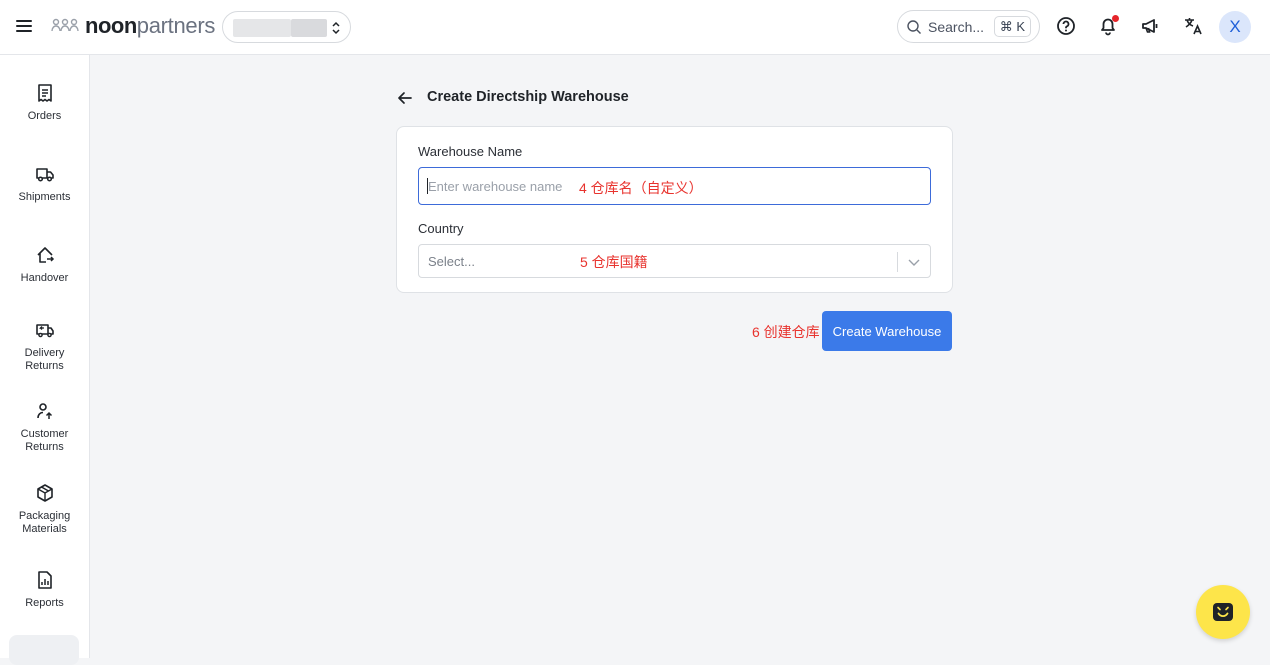 The height and width of the screenshot is (665, 1270). Describe the element at coordinates (44, 103) in the screenshot. I see `sidebar-item-orders: Orders` at that location.